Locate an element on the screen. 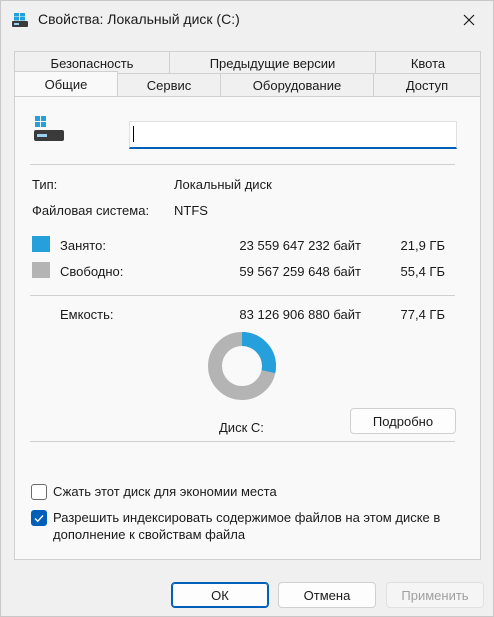 This screenshot has height=617, width=494. ok-button: ОК is located at coordinates (220, 595).